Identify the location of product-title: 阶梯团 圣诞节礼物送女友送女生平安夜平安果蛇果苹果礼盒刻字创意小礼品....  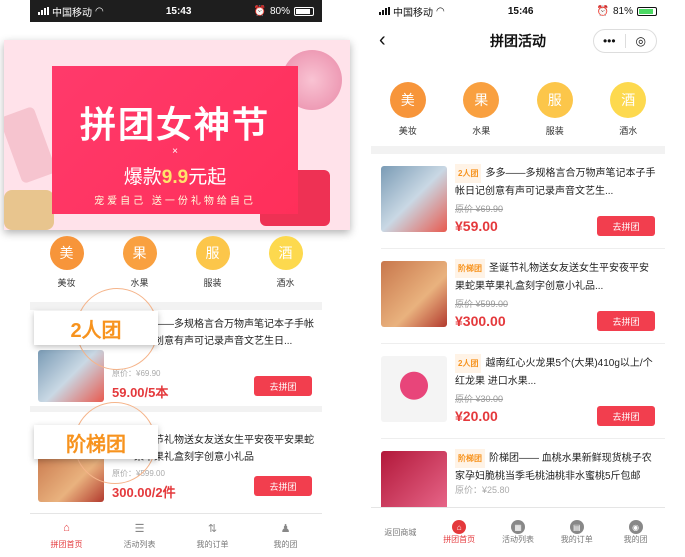
(556, 276).